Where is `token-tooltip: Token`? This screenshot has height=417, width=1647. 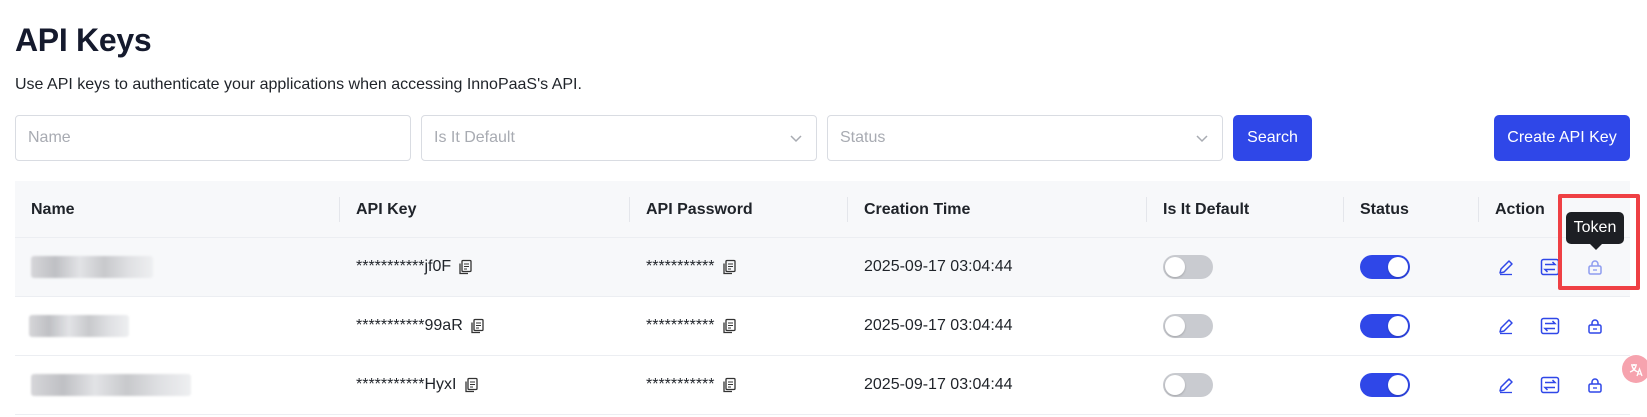 token-tooltip: Token is located at coordinates (1595, 231).